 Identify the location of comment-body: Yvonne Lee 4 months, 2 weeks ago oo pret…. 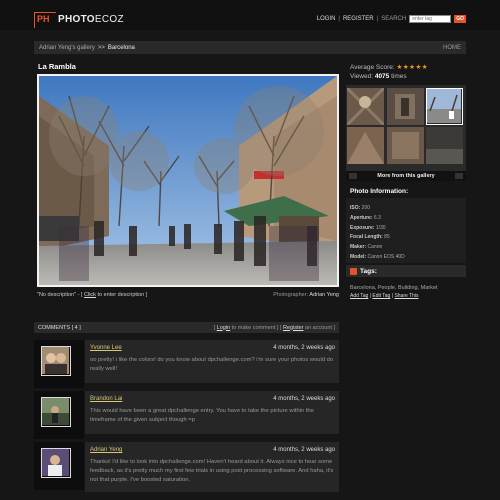
(212, 361).